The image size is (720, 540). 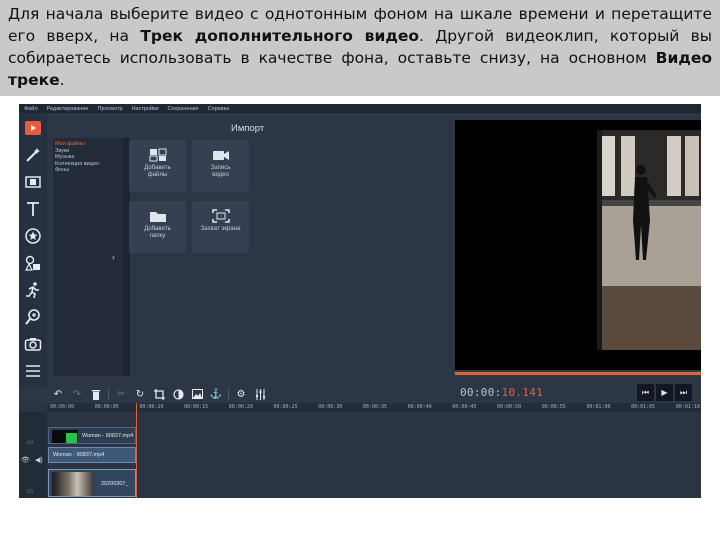 I want to click on menu-file: Файл, so click(x=31, y=109).